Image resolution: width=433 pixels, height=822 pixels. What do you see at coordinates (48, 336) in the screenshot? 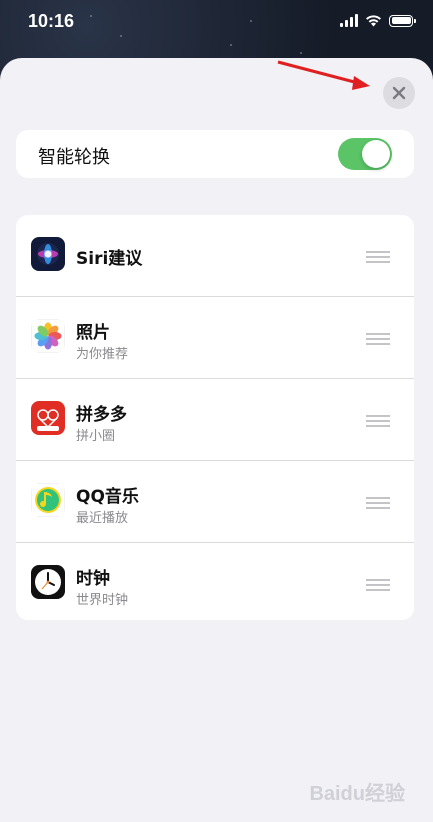
I see `photos-icon` at bounding box center [48, 336].